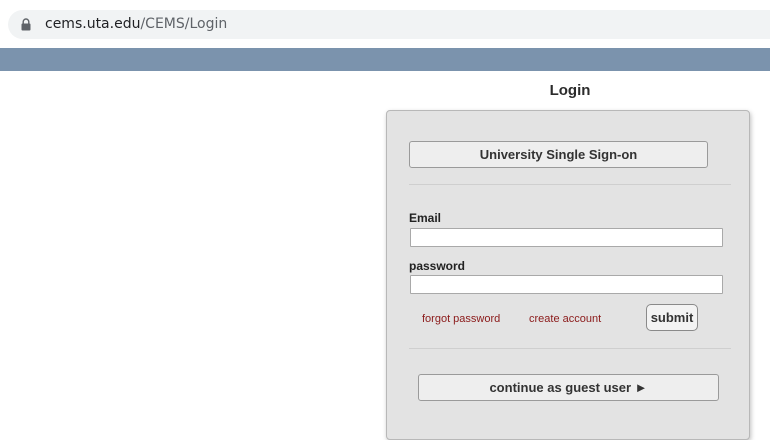 The height and width of the screenshot is (440, 770). Describe the element at coordinates (389, 24) in the screenshot. I see `url-field: cems.uta.edu/CEMS/Login` at that location.